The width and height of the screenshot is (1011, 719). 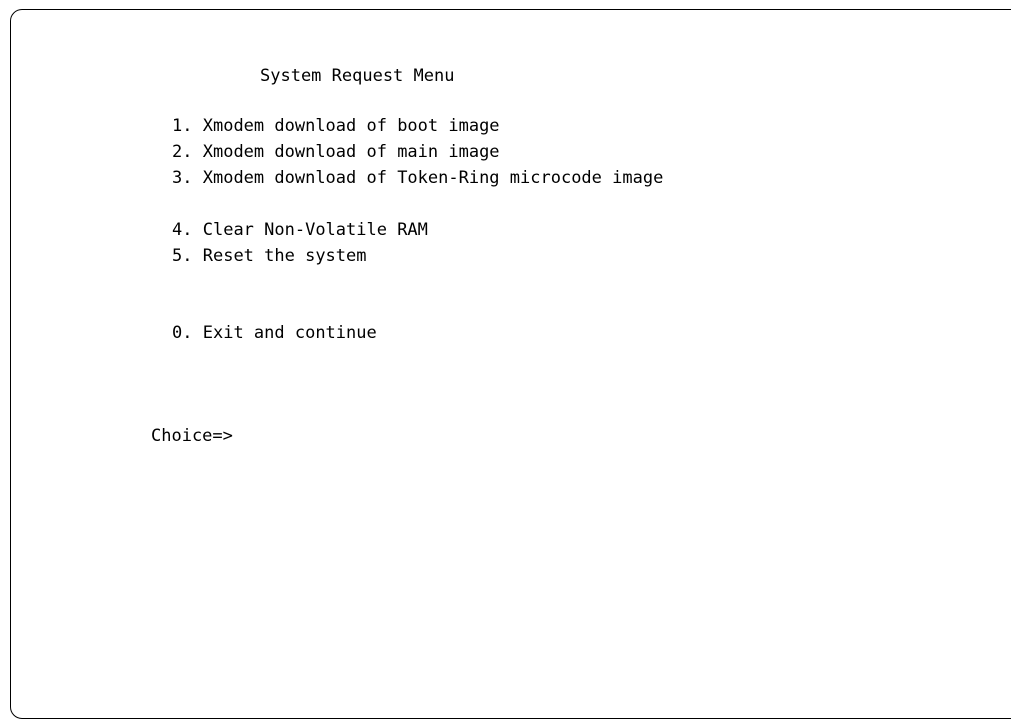 What do you see at coordinates (182, 178) in the screenshot?
I see `menu-item-number: 3.` at bounding box center [182, 178].